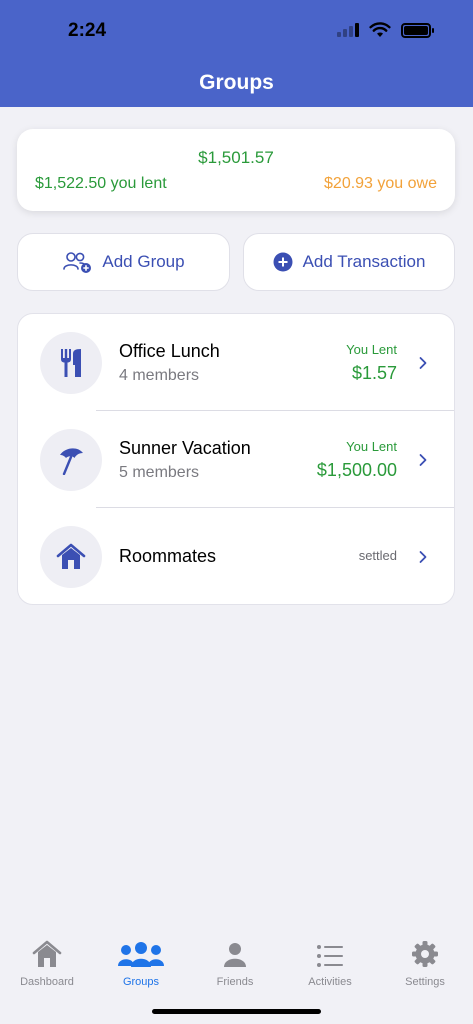 The width and height of the screenshot is (473, 1024). What do you see at coordinates (417, 30) in the screenshot?
I see `battery-icon` at bounding box center [417, 30].